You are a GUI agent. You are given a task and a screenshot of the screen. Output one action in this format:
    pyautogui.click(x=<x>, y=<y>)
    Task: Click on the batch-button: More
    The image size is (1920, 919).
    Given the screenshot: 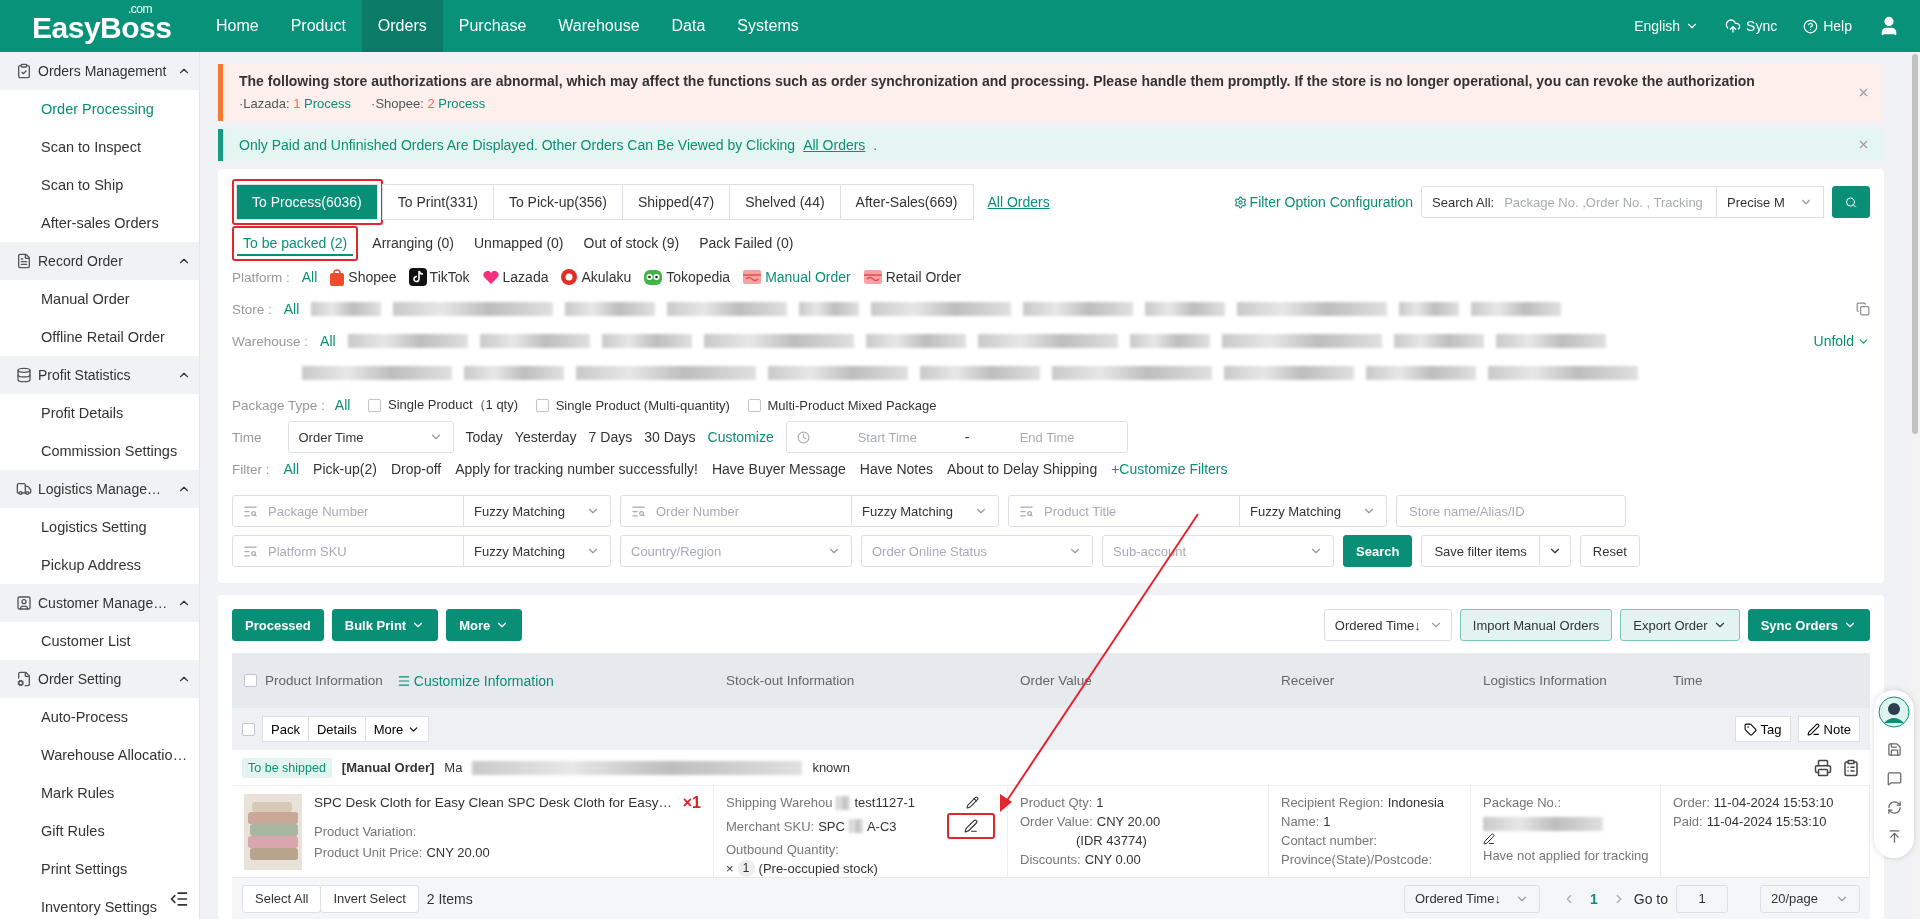 What is the action you would take?
    pyautogui.click(x=397, y=729)
    